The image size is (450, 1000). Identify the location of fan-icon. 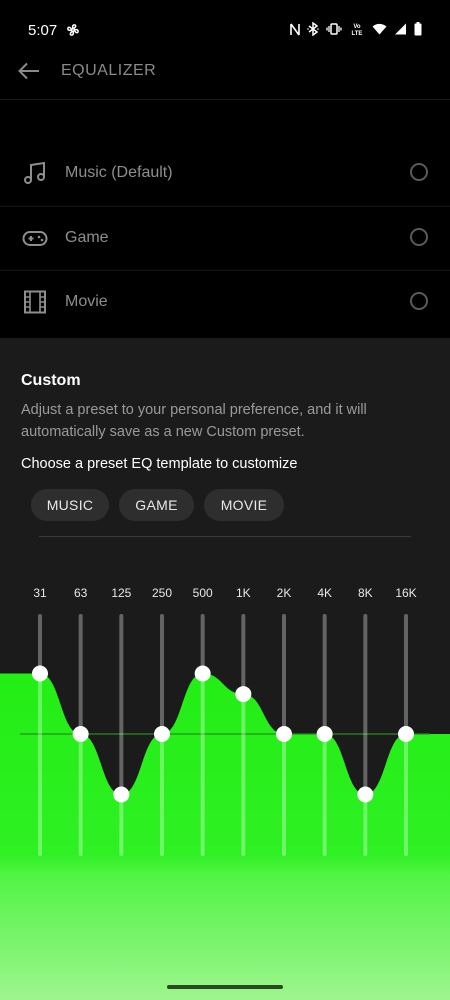
(73, 32).